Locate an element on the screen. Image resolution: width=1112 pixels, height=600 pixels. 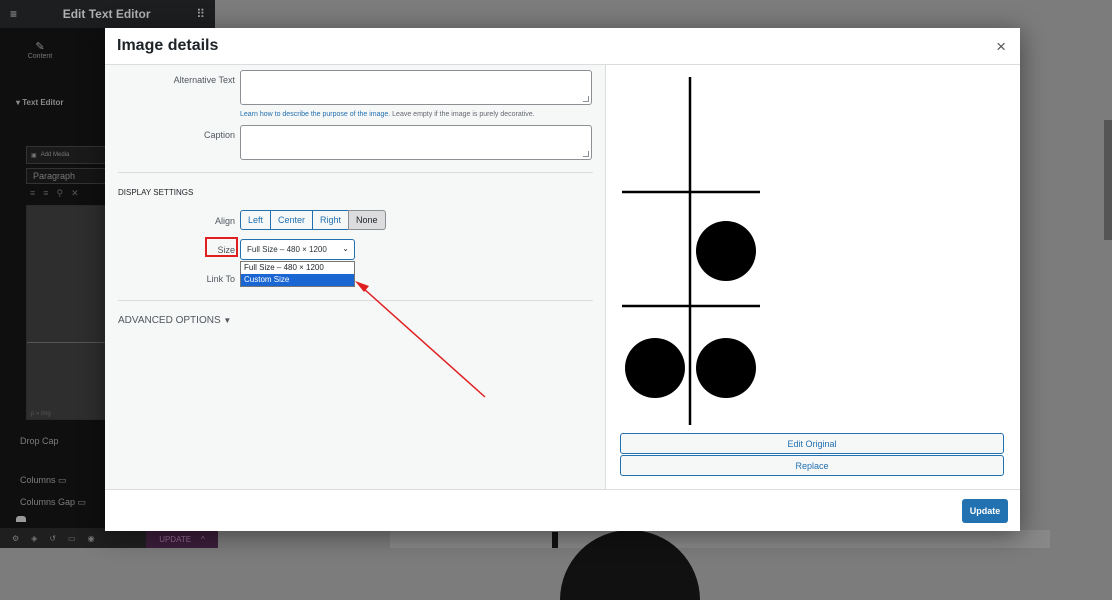
size-label-highlight is located at coordinates (221, 247).